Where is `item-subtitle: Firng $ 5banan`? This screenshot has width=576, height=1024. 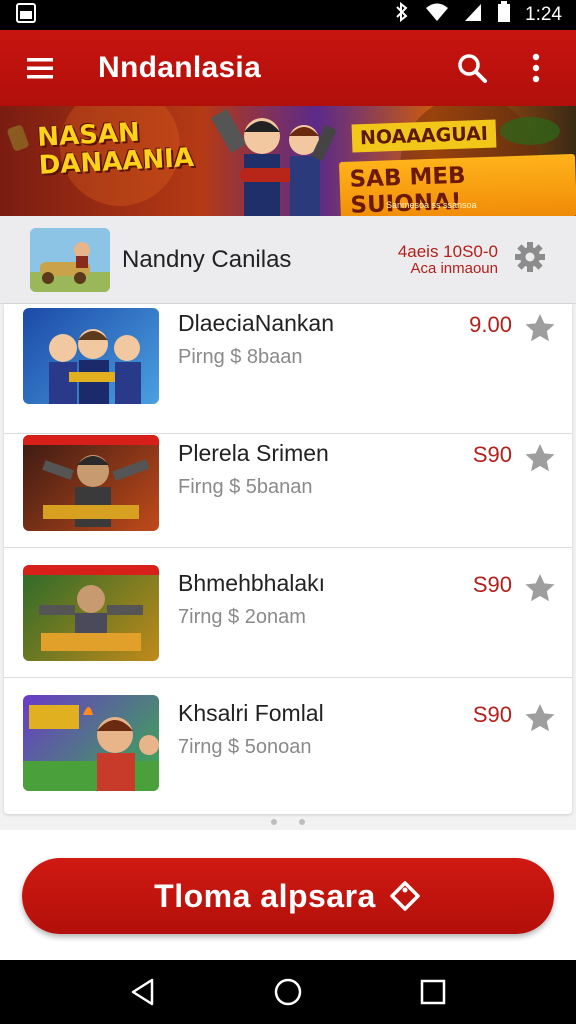 item-subtitle: Firng $ 5banan is located at coordinates (245, 487).